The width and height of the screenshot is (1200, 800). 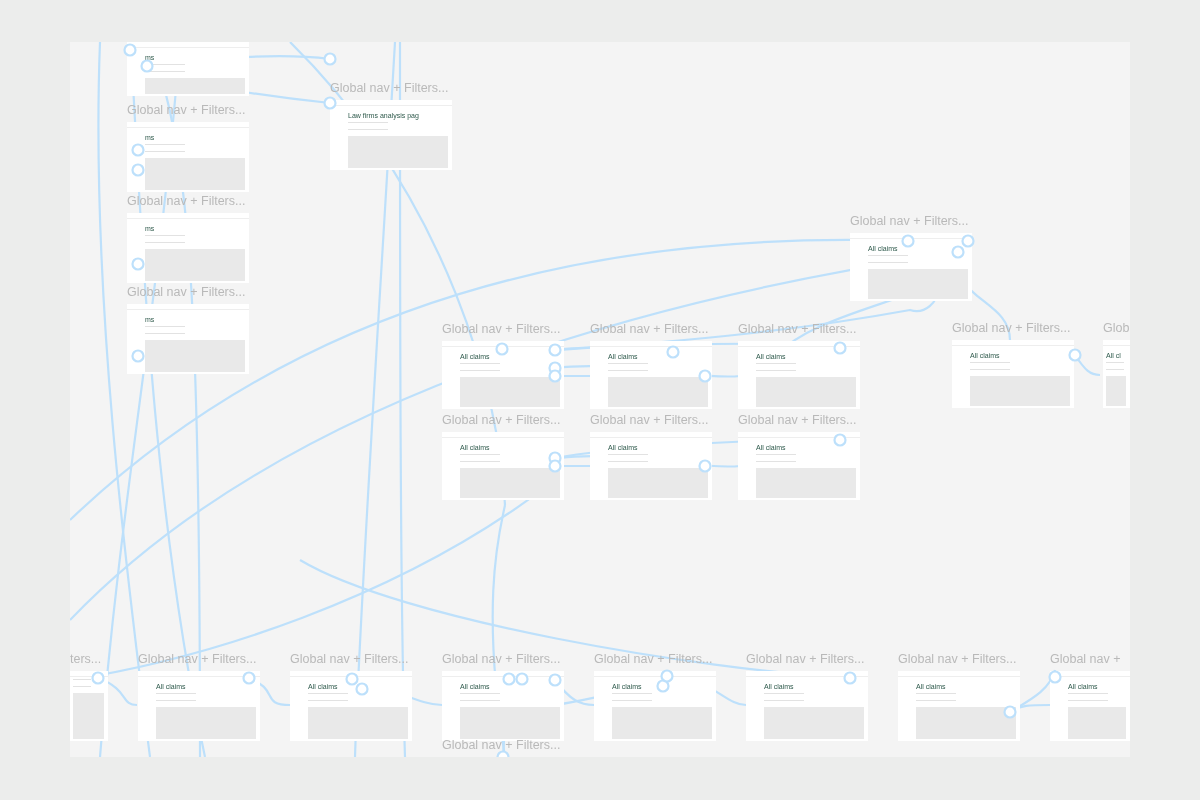 What do you see at coordinates (1085, 659) in the screenshot?
I see `frame-label: Global nav +` at bounding box center [1085, 659].